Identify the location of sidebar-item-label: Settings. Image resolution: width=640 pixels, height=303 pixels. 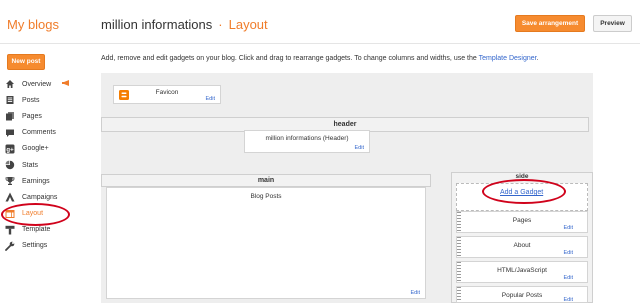
(35, 246).